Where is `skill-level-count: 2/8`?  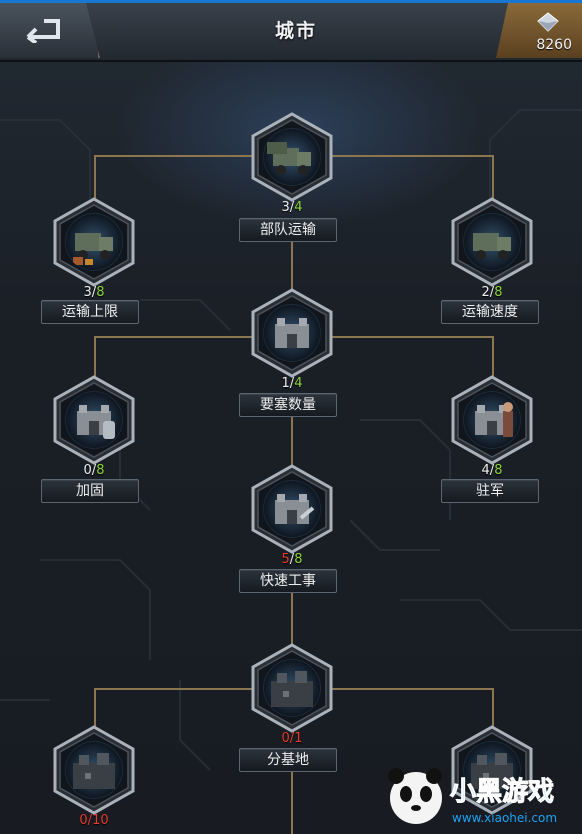
skill-level-count: 2/8 is located at coordinates (492, 292).